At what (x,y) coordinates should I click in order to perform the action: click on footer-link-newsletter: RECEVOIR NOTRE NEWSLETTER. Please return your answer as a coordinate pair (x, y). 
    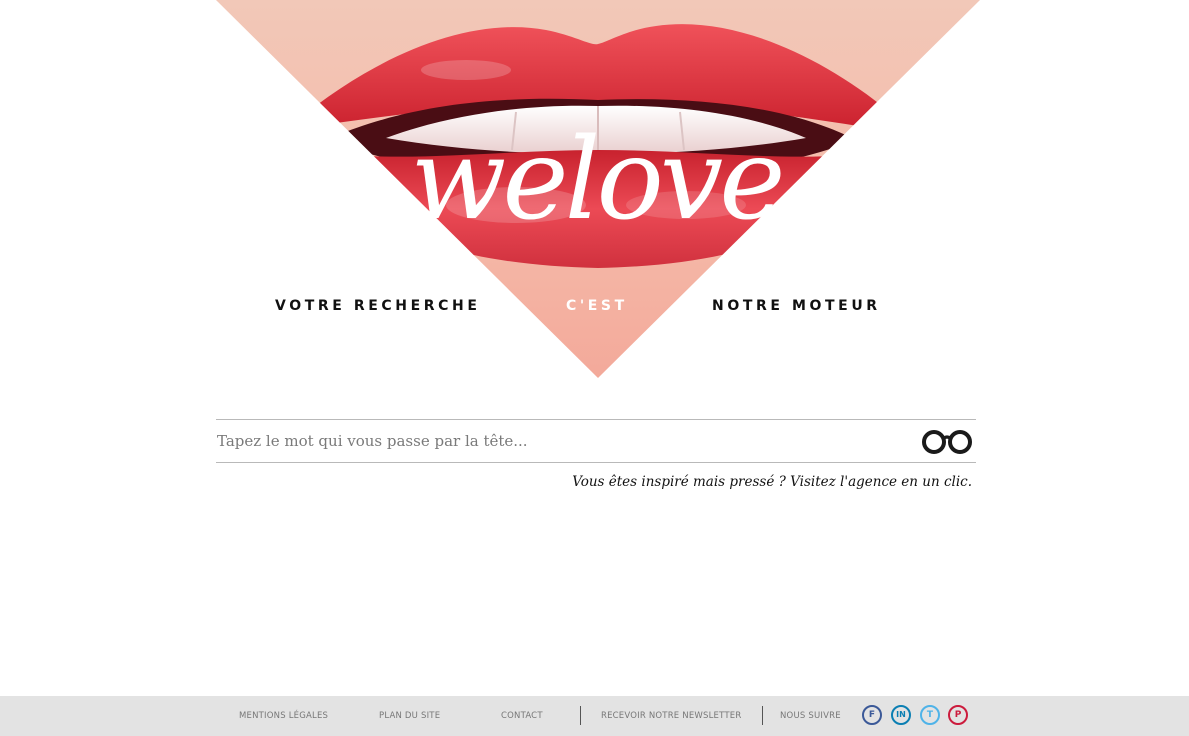
    Looking at the image, I should click on (671, 716).